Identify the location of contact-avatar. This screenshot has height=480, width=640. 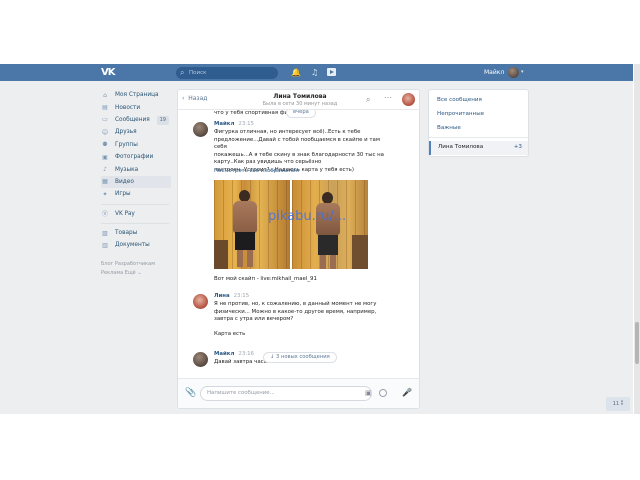
(408, 99).